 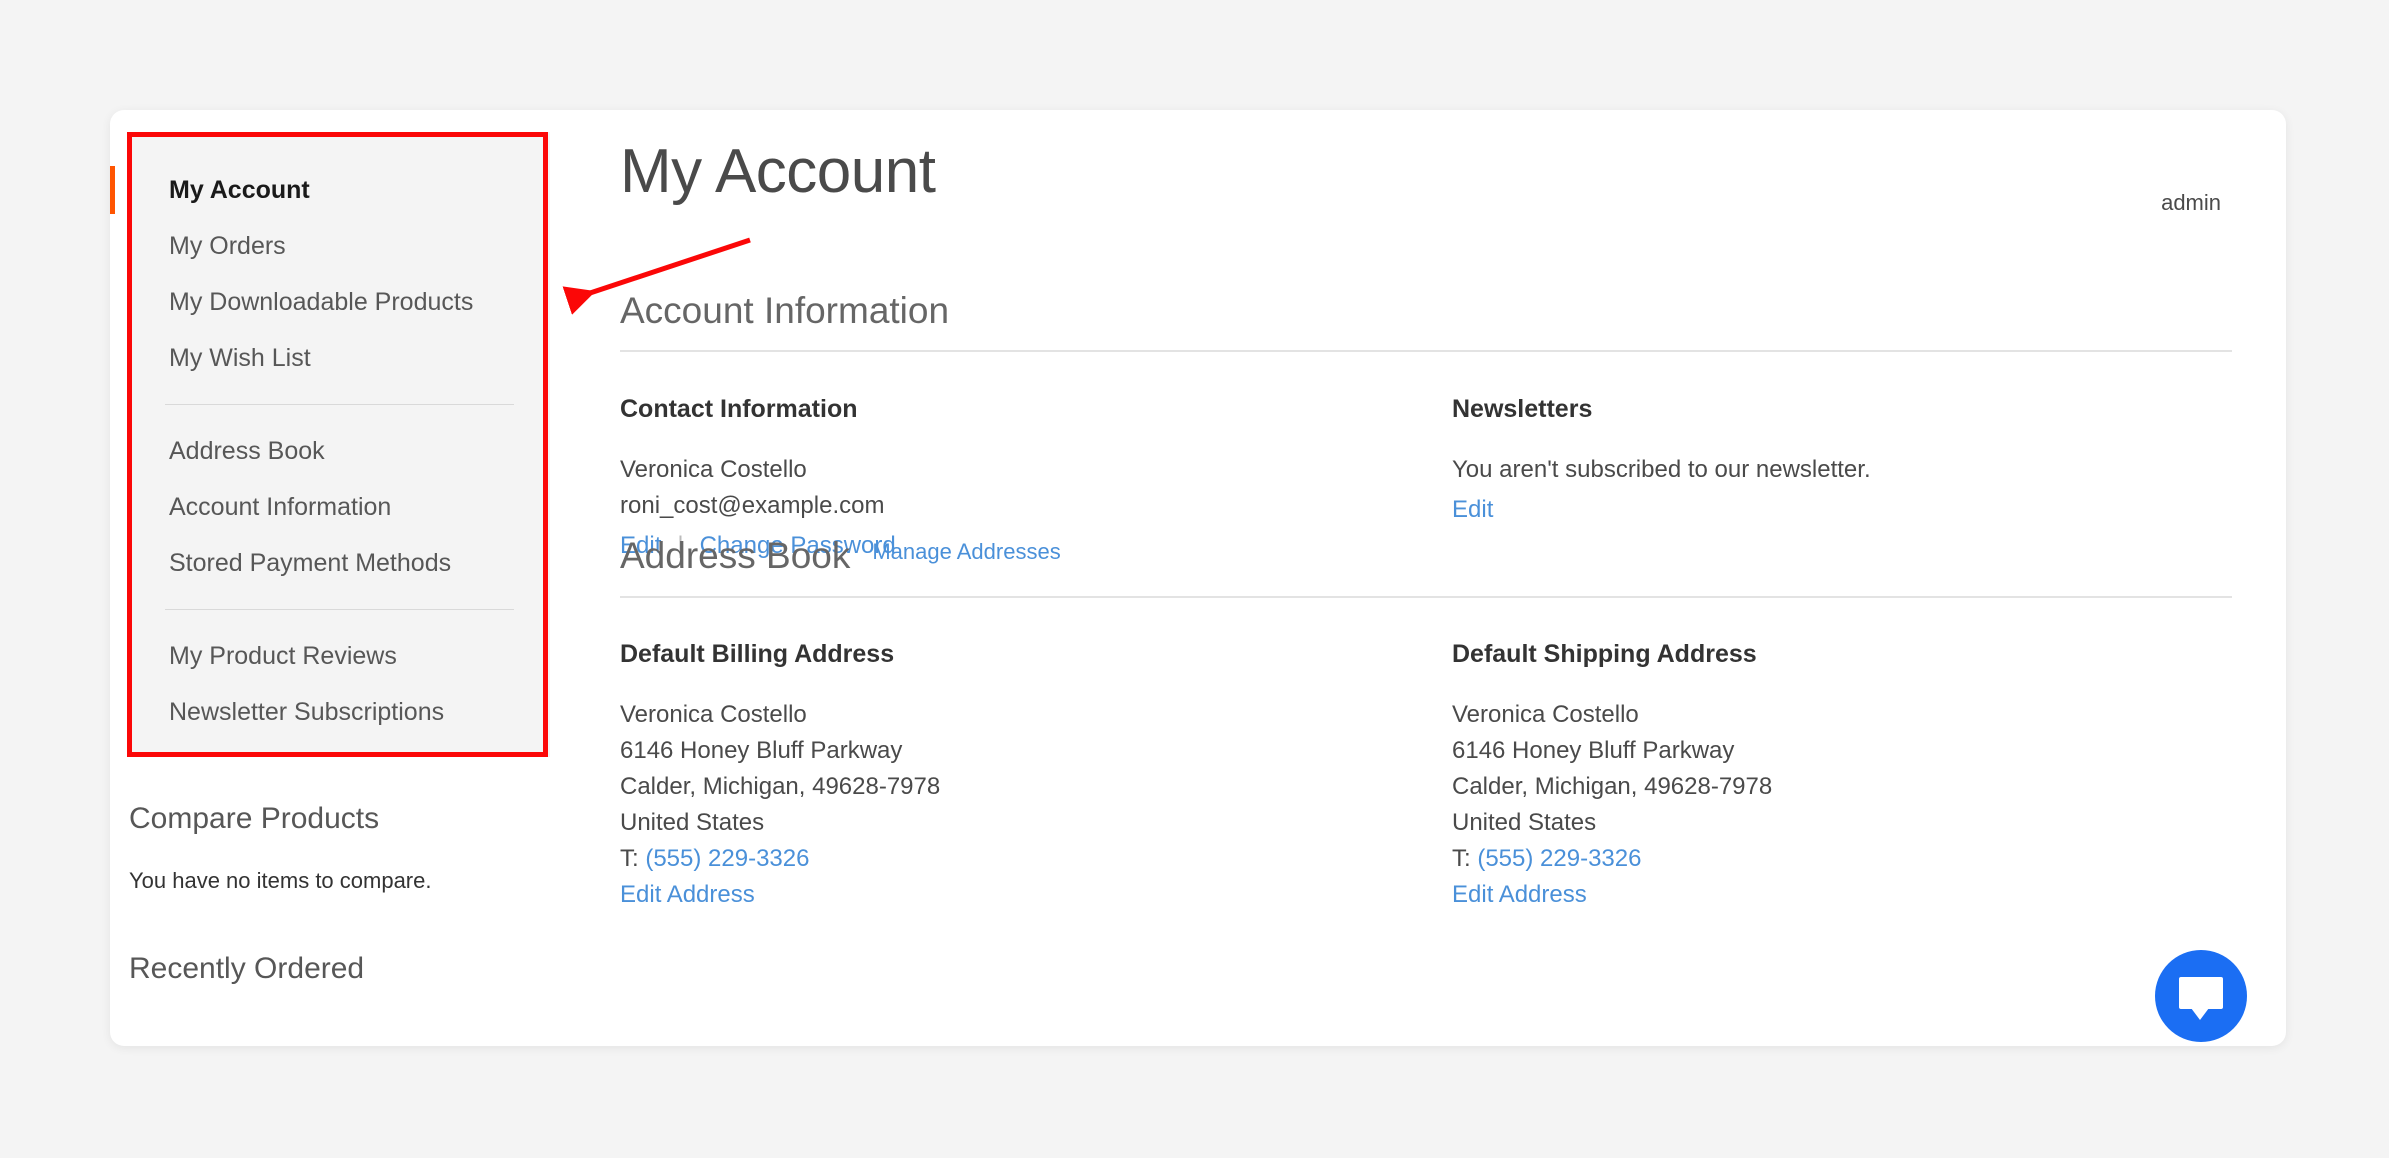 I want to click on billing-edit-row: Edit Address, so click(x=940, y=895).